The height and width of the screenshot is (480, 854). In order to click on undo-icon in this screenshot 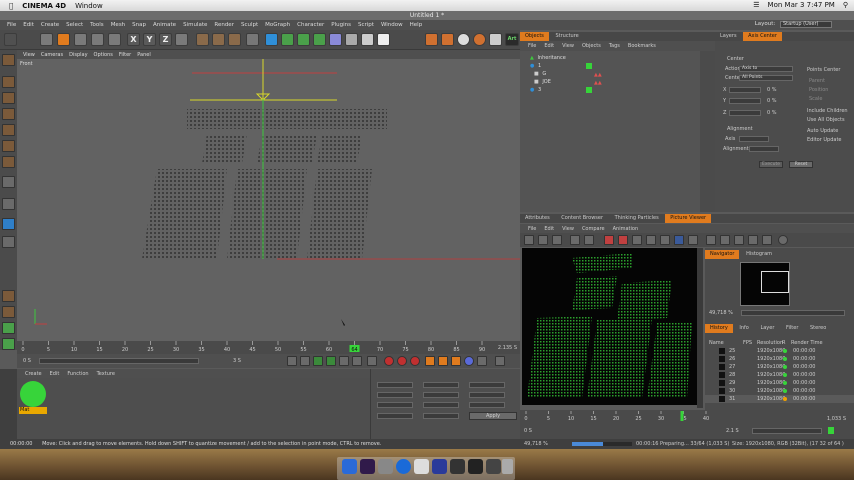, I will do `click(10, 39)`.